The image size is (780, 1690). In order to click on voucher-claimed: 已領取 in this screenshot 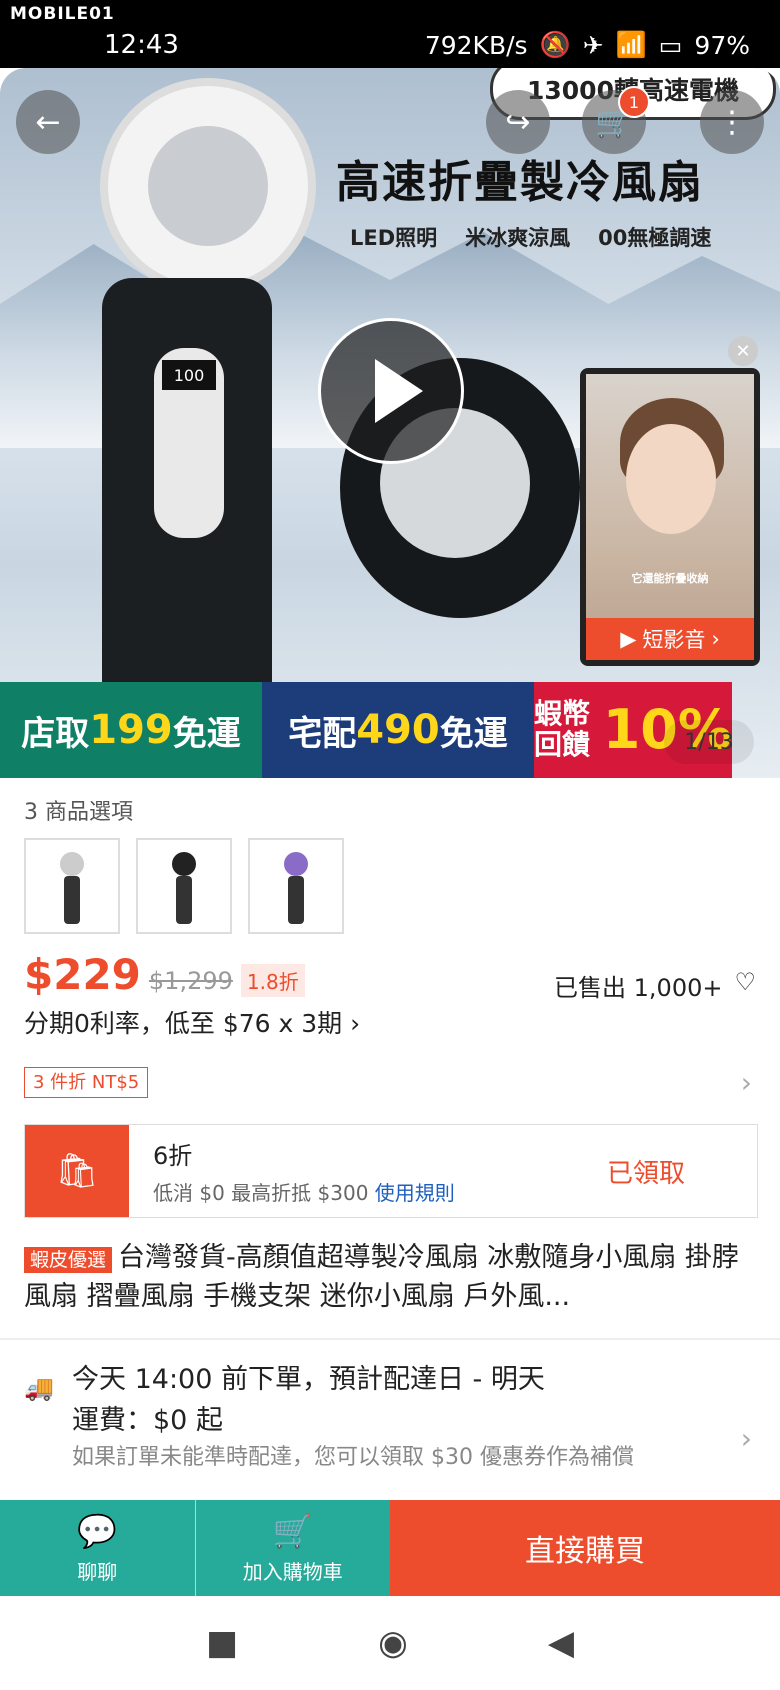, I will do `click(682, 1171)`.